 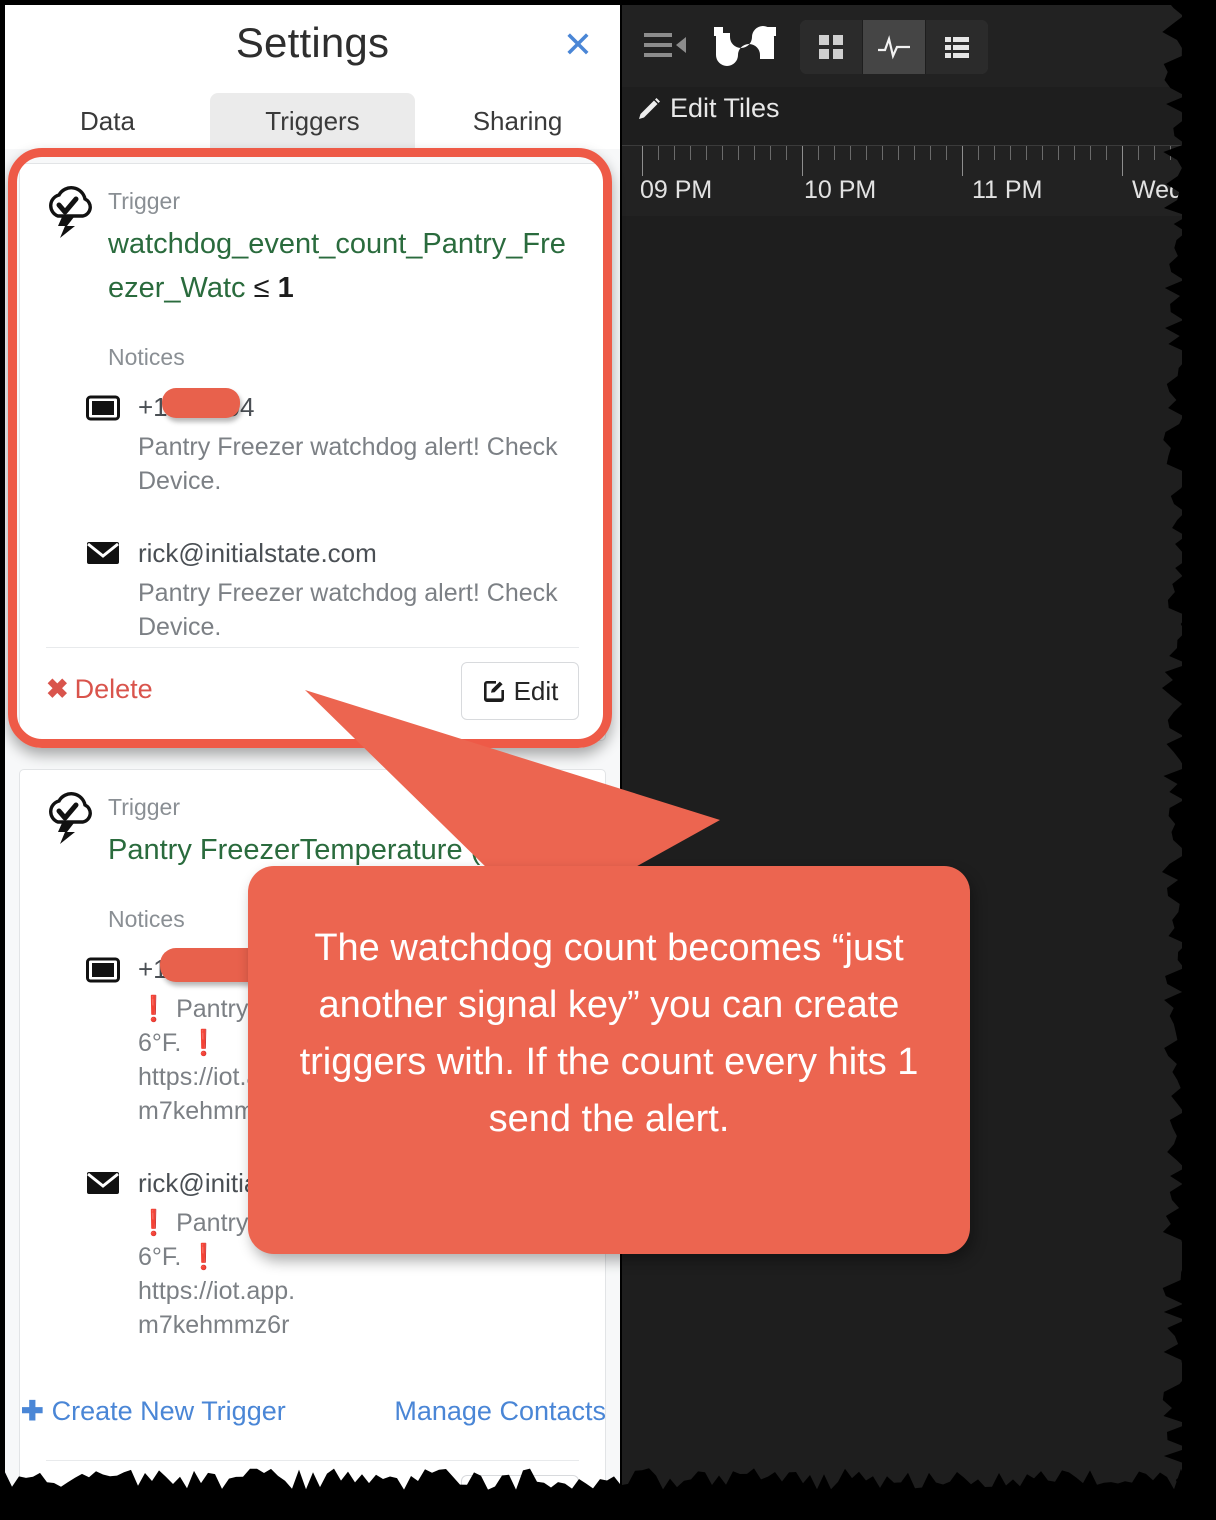 What do you see at coordinates (107, 121) in the screenshot?
I see `tab-data: Data` at bounding box center [107, 121].